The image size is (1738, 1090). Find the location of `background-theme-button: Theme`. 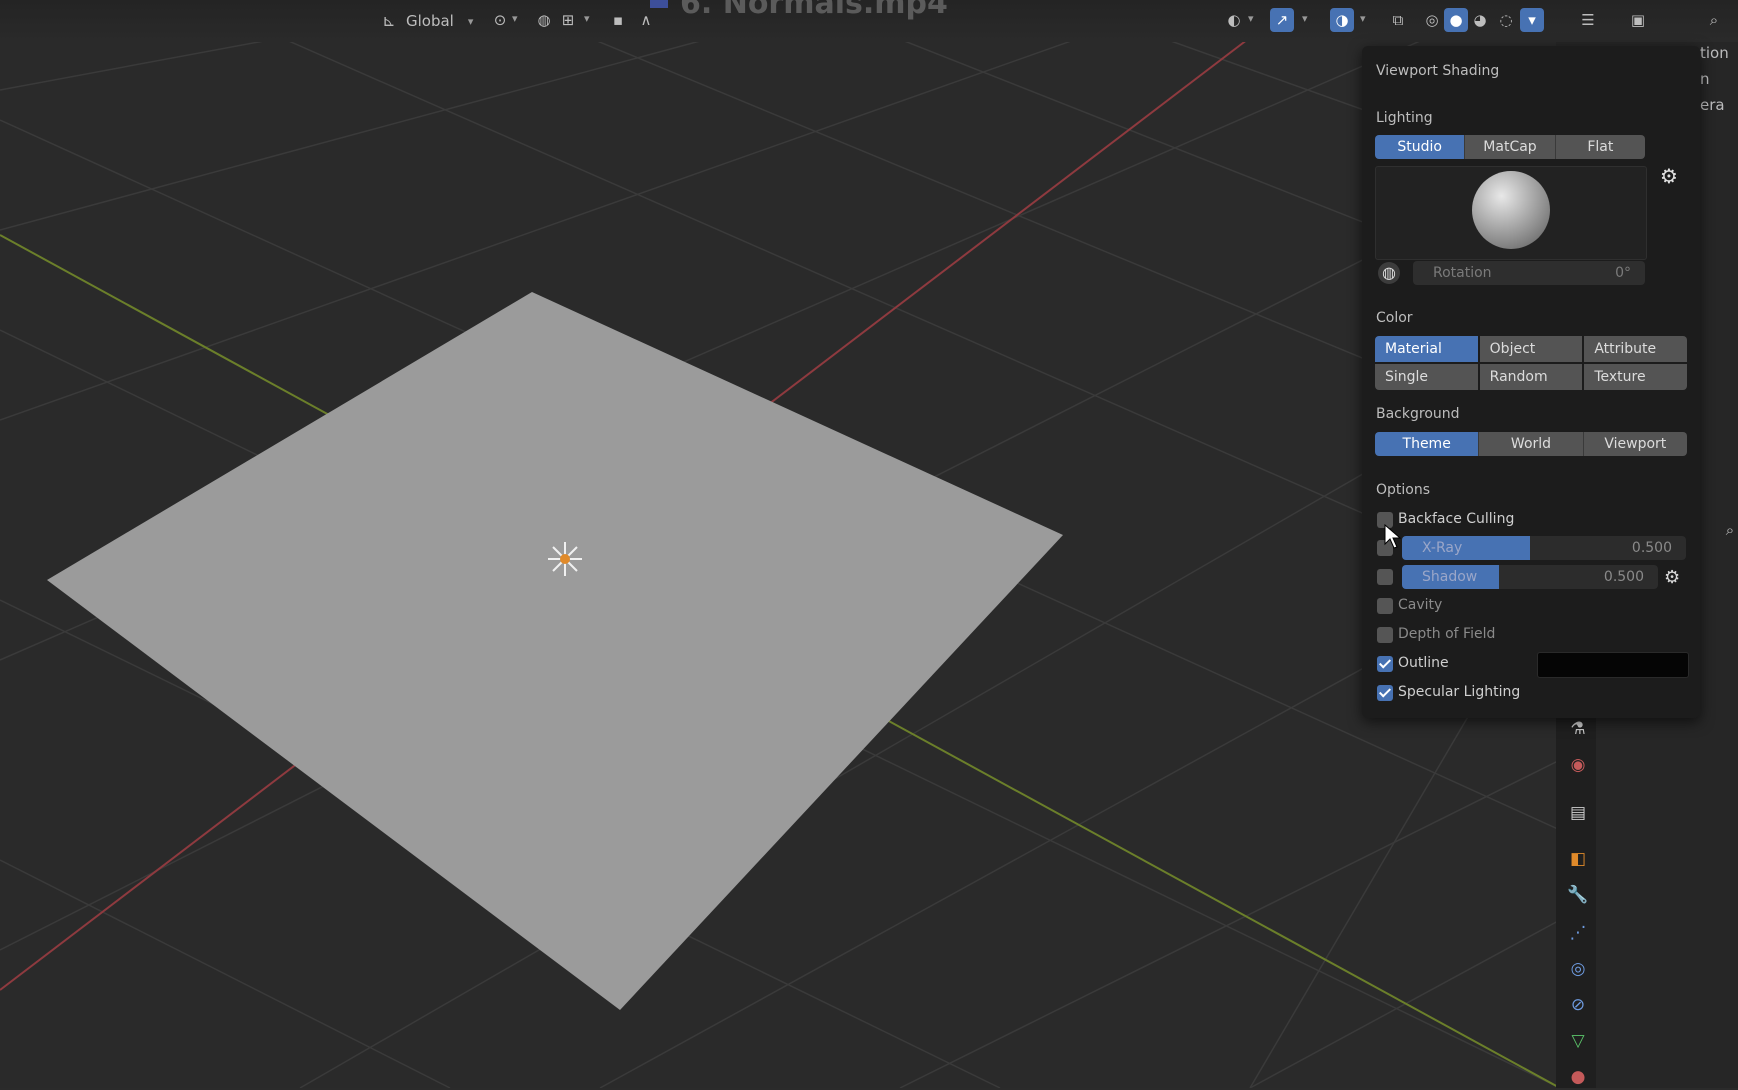

background-theme-button: Theme is located at coordinates (1427, 444).